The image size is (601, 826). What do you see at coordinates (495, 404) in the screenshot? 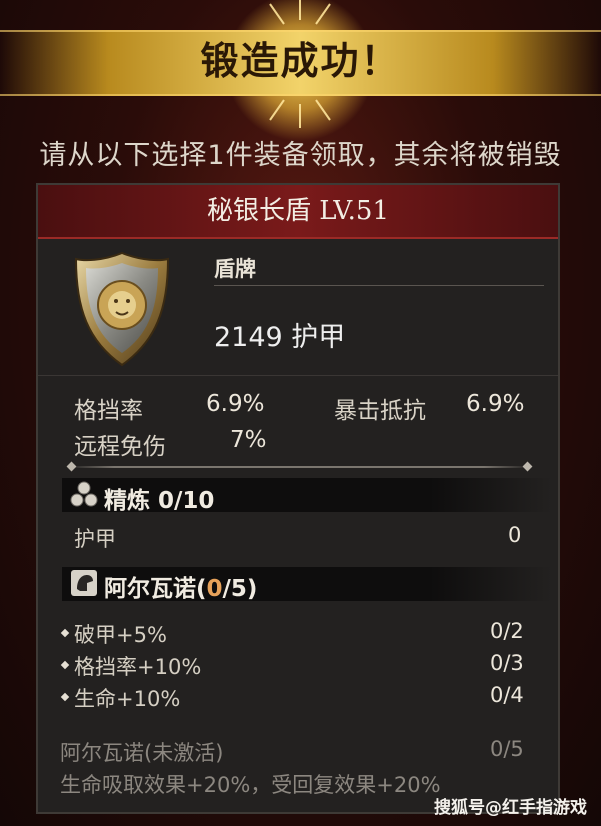
I see `stat-crit-resist-value: 6.9%` at bounding box center [495, 404].